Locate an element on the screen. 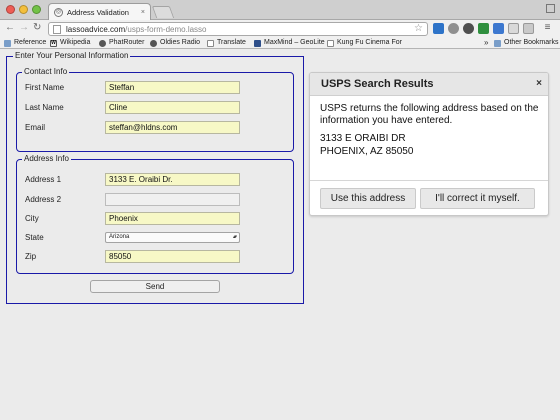  city-row: City Phoenix is located at coordinates (156, 218).